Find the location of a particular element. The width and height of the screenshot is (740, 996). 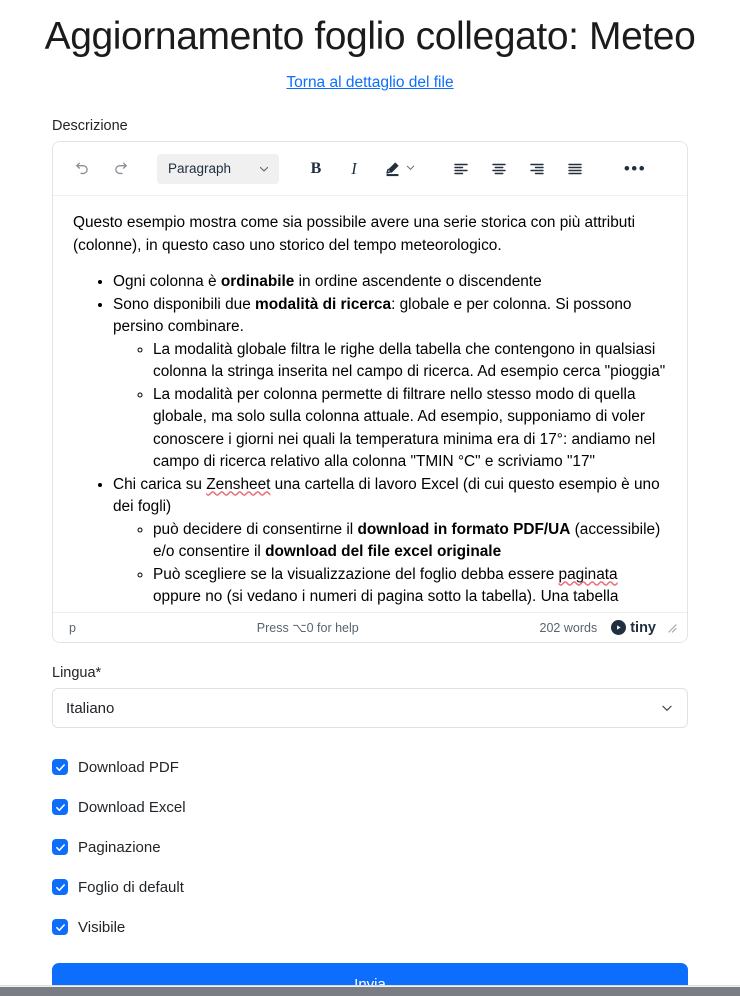

spellcheck-word: Zensheet is located at coordinates (238, 484).